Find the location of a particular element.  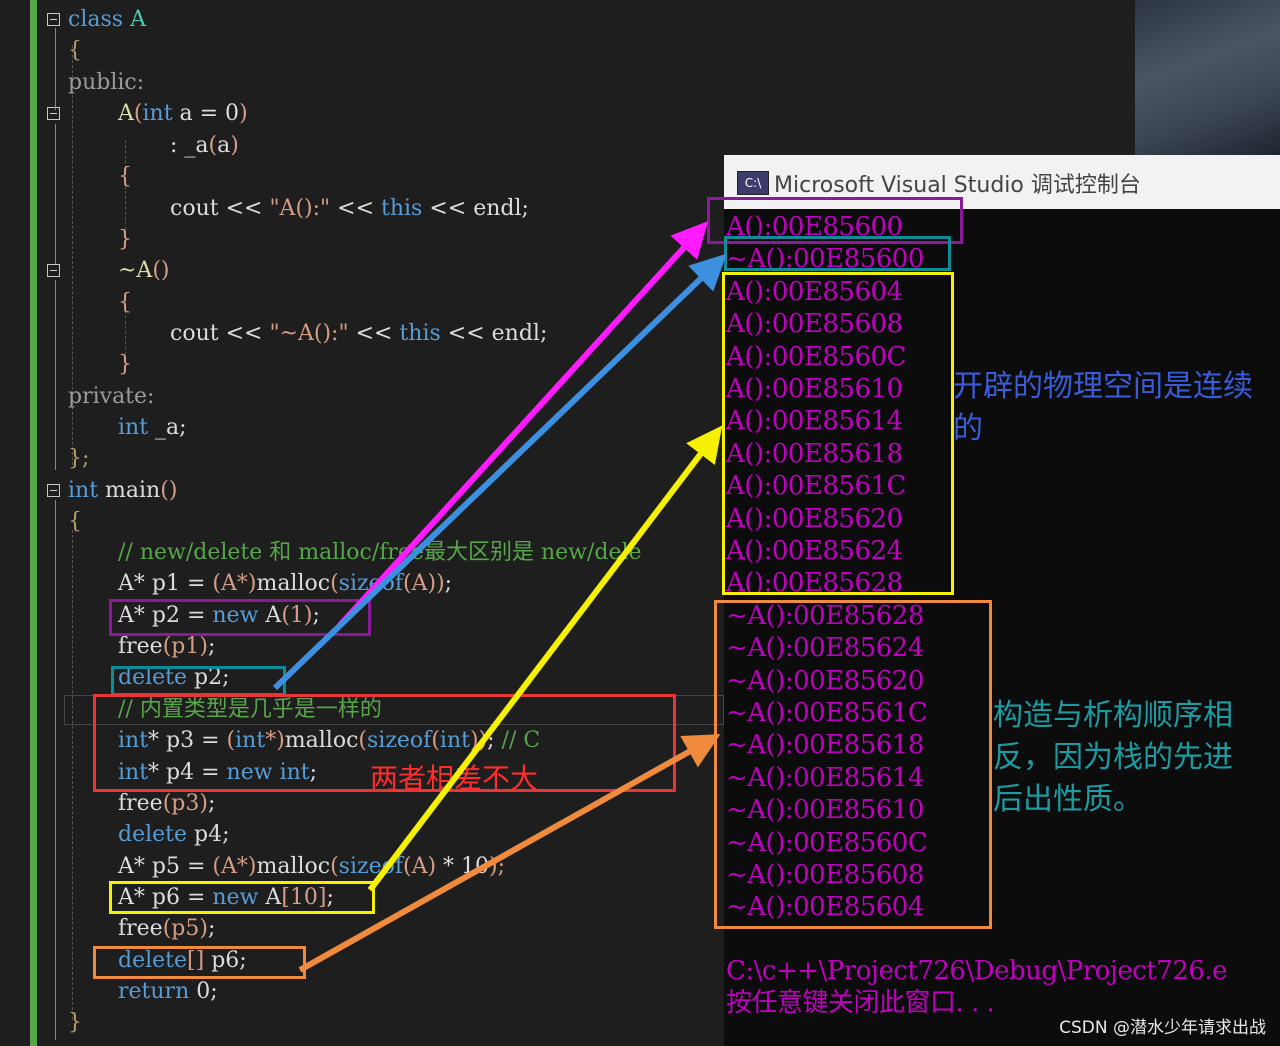

arrow-magenta is located at coordinates (523, 424).